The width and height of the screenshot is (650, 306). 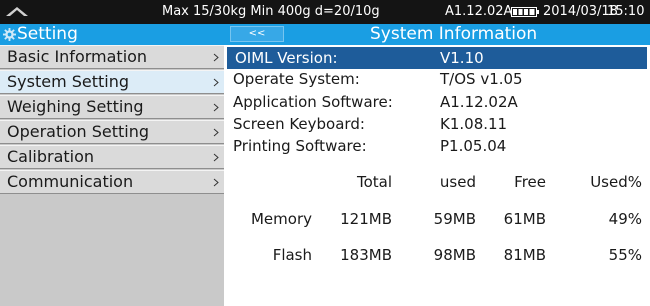 I want to click on info-value: K1.08.11, so click(x=474, y=124).